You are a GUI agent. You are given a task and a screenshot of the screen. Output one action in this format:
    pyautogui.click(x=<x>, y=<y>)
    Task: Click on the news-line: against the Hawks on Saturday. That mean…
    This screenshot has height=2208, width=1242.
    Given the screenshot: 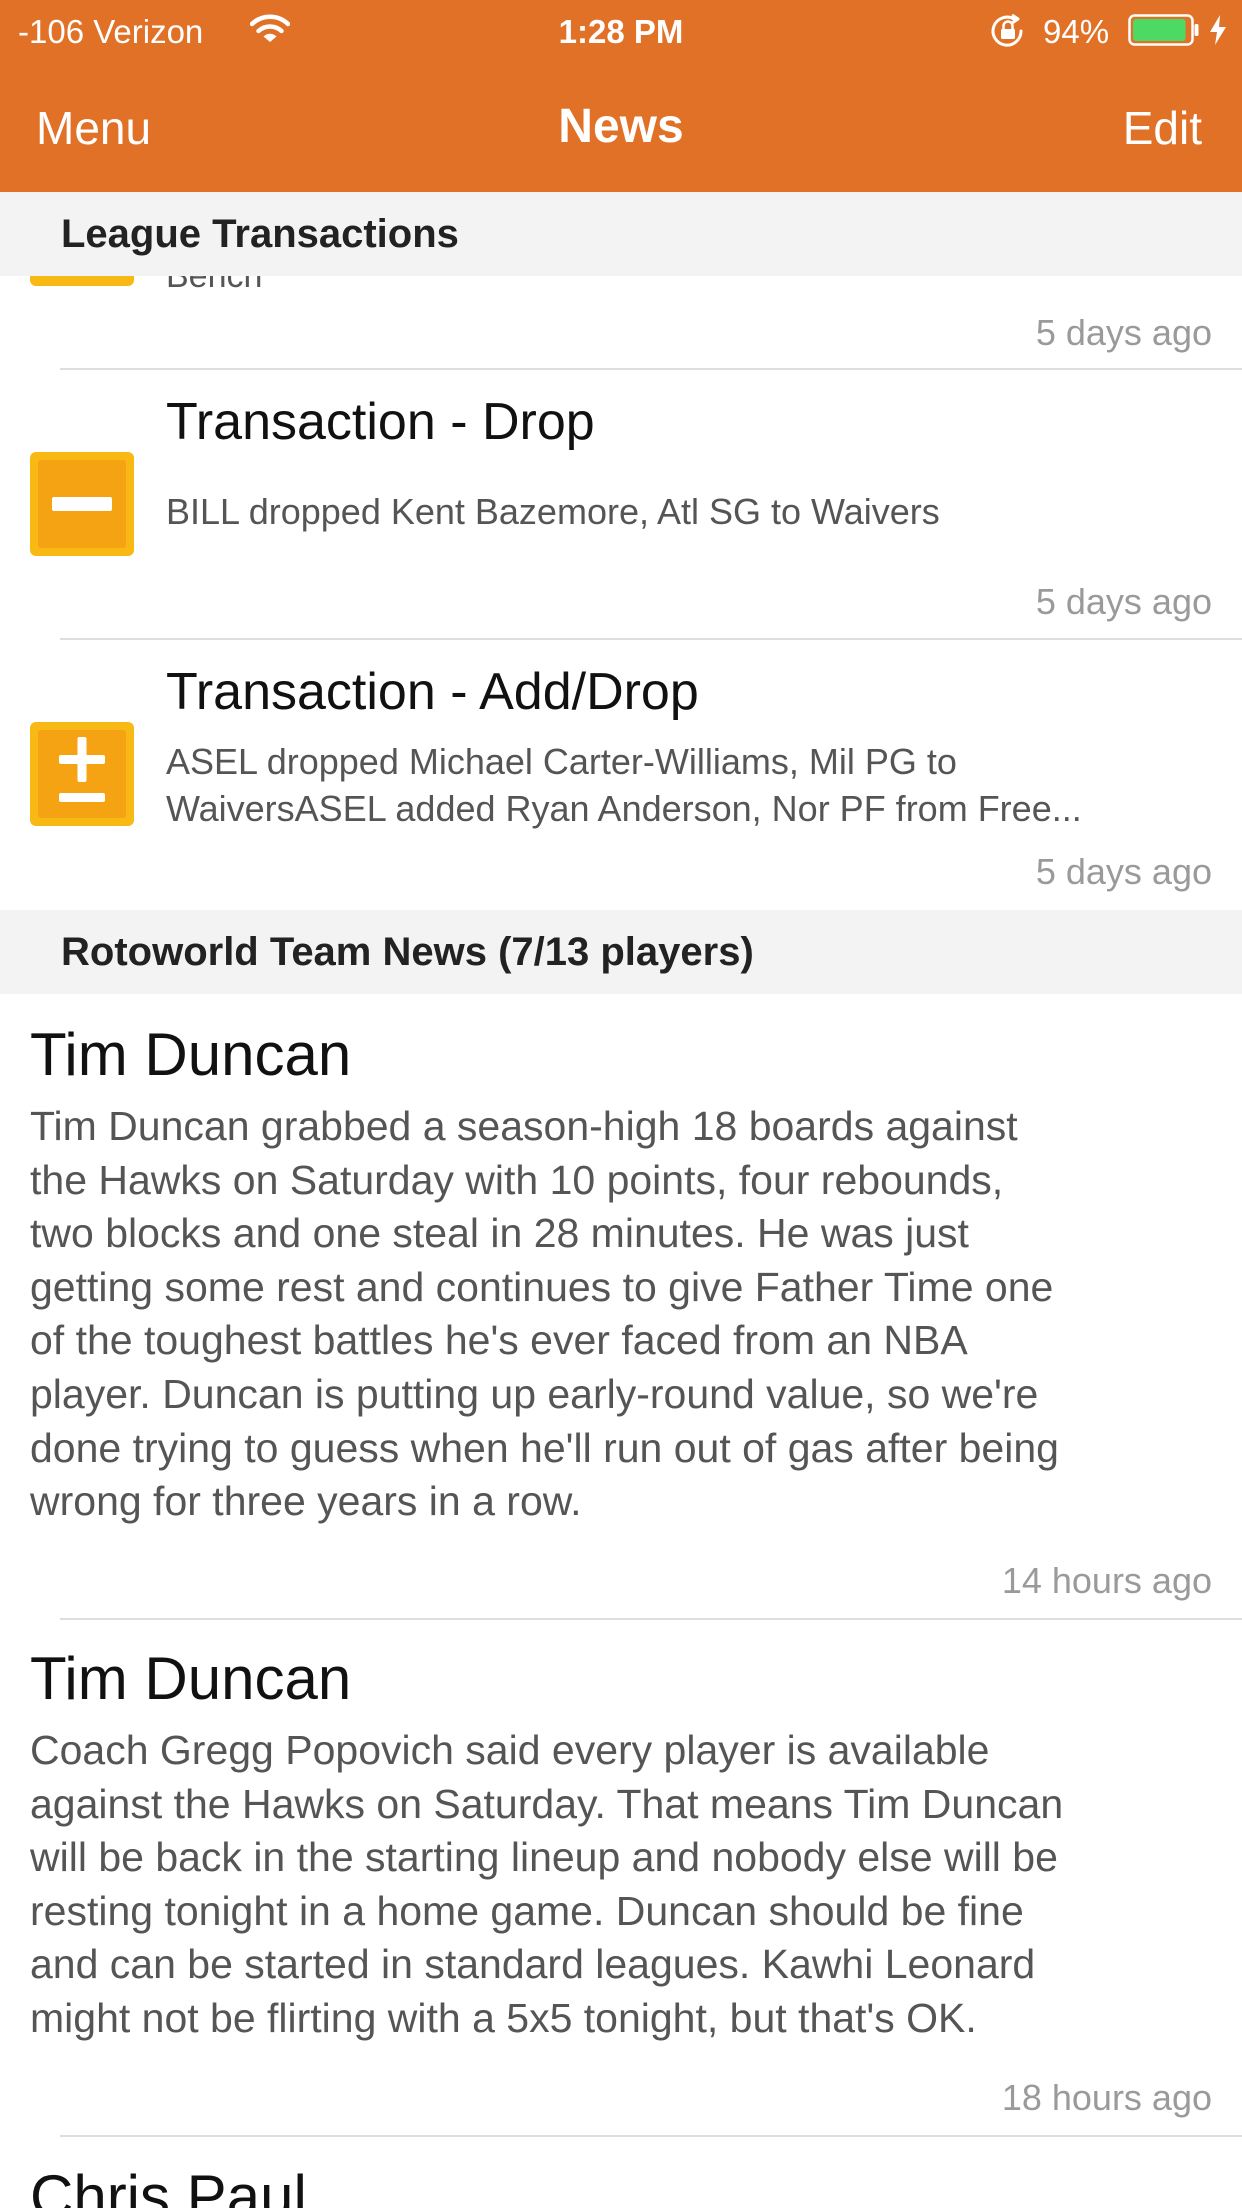 What is the action you would take?
    pyautogui.click(x=547, y=1803)
    